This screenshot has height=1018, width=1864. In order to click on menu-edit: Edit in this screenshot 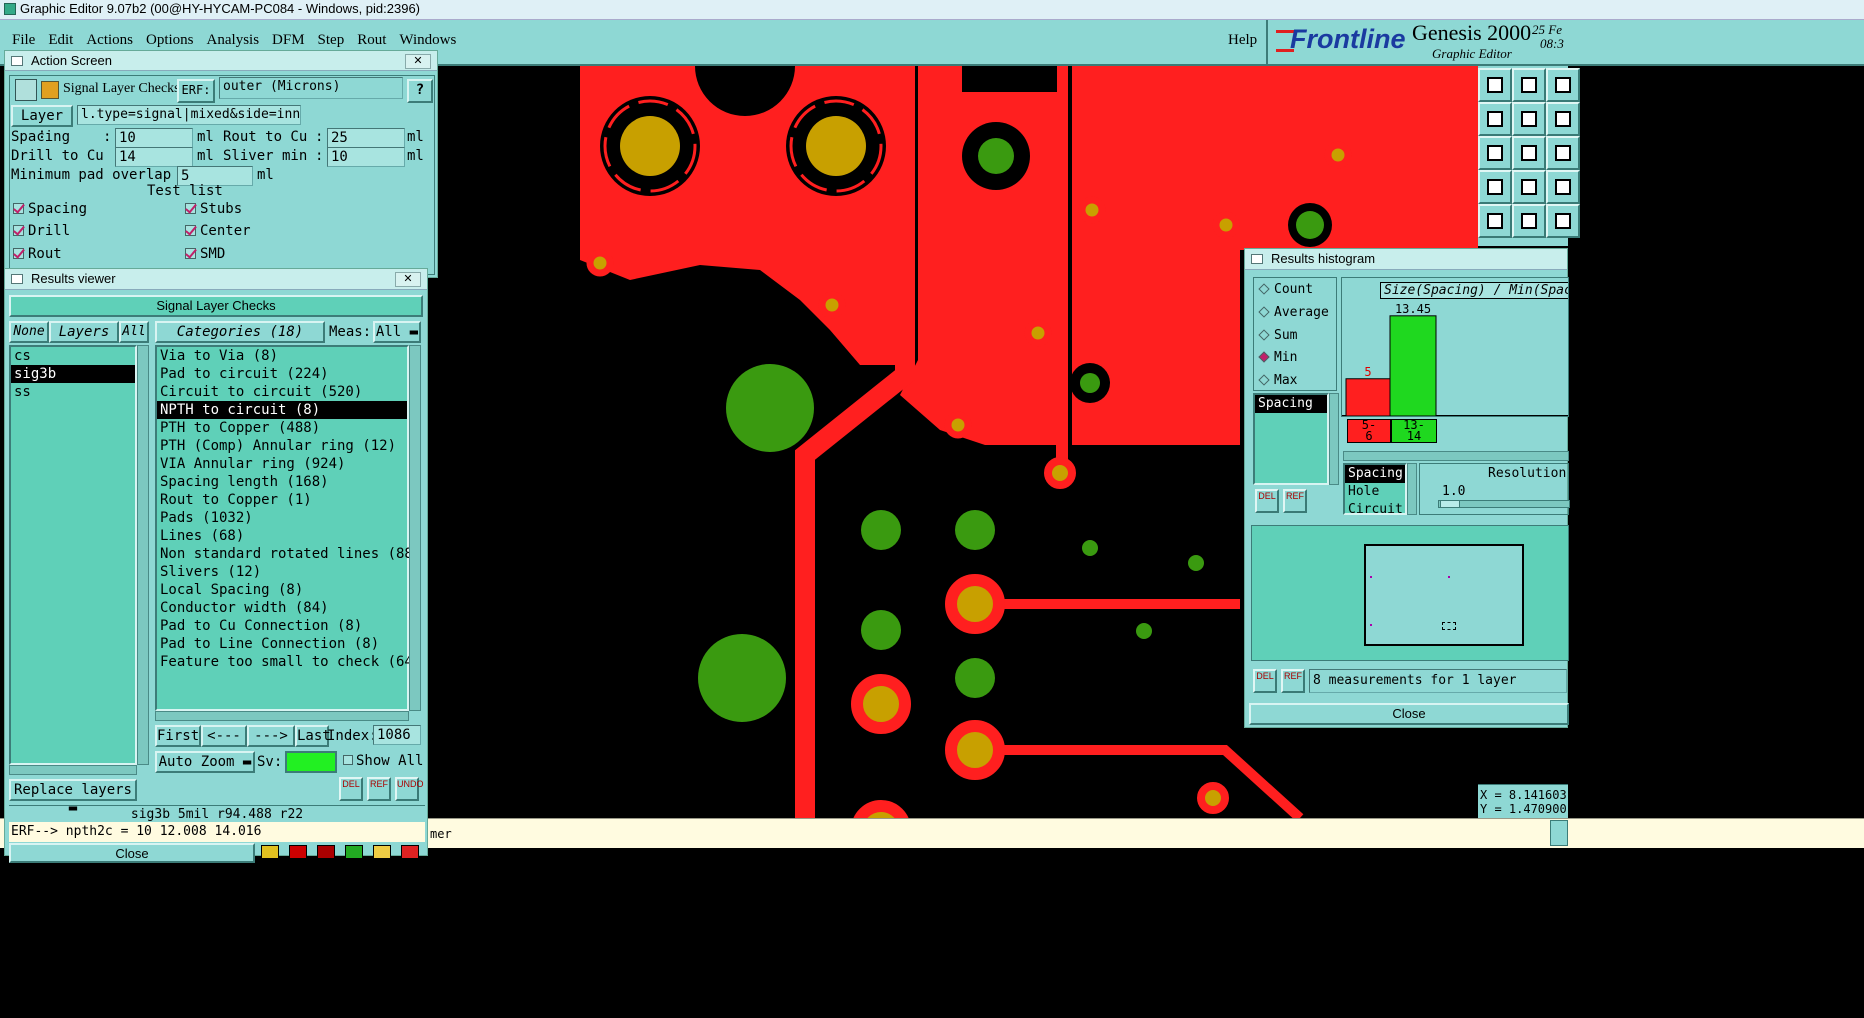, I will do `click(60, 40)`.